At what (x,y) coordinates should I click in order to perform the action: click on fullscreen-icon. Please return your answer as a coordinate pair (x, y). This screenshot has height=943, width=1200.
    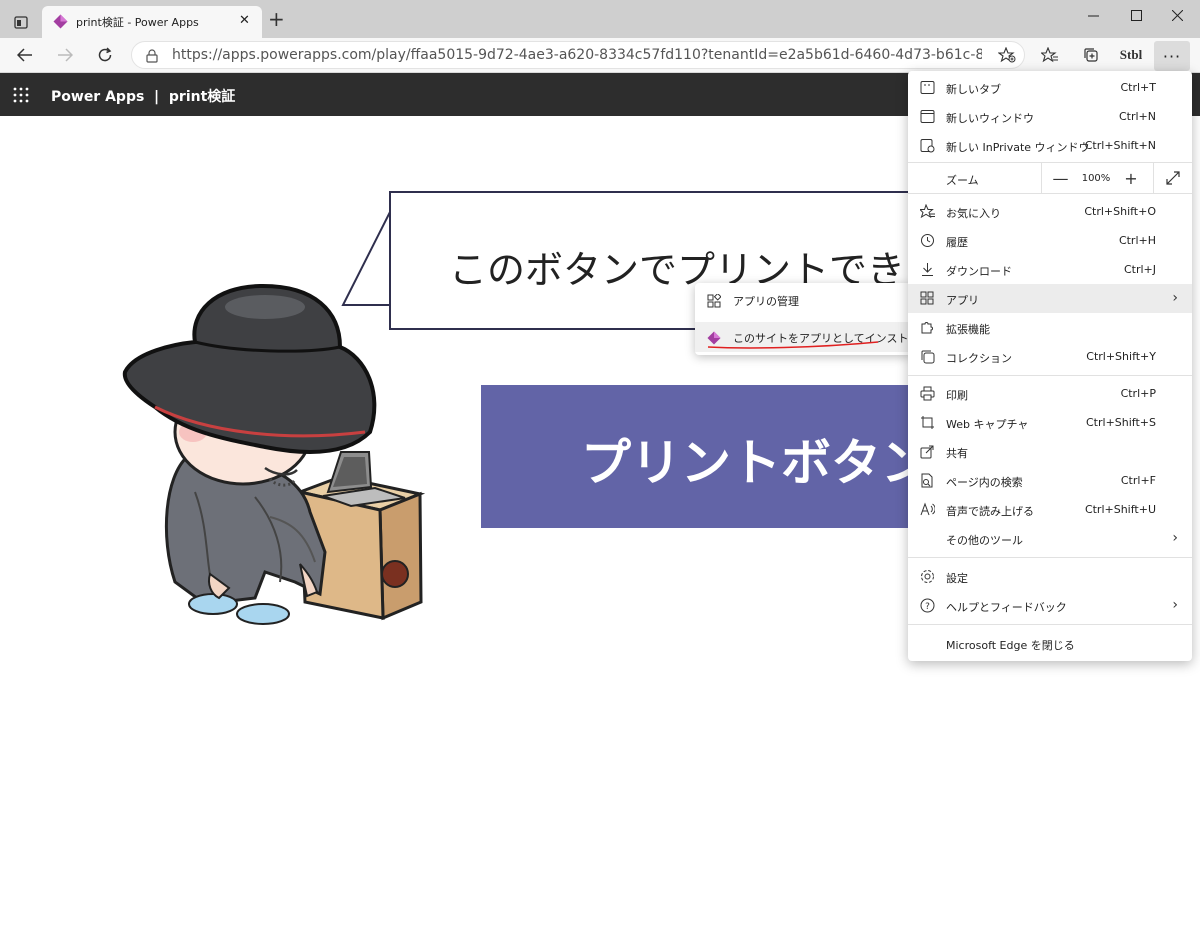
    Looking at the image, I should click on (1172, 178).